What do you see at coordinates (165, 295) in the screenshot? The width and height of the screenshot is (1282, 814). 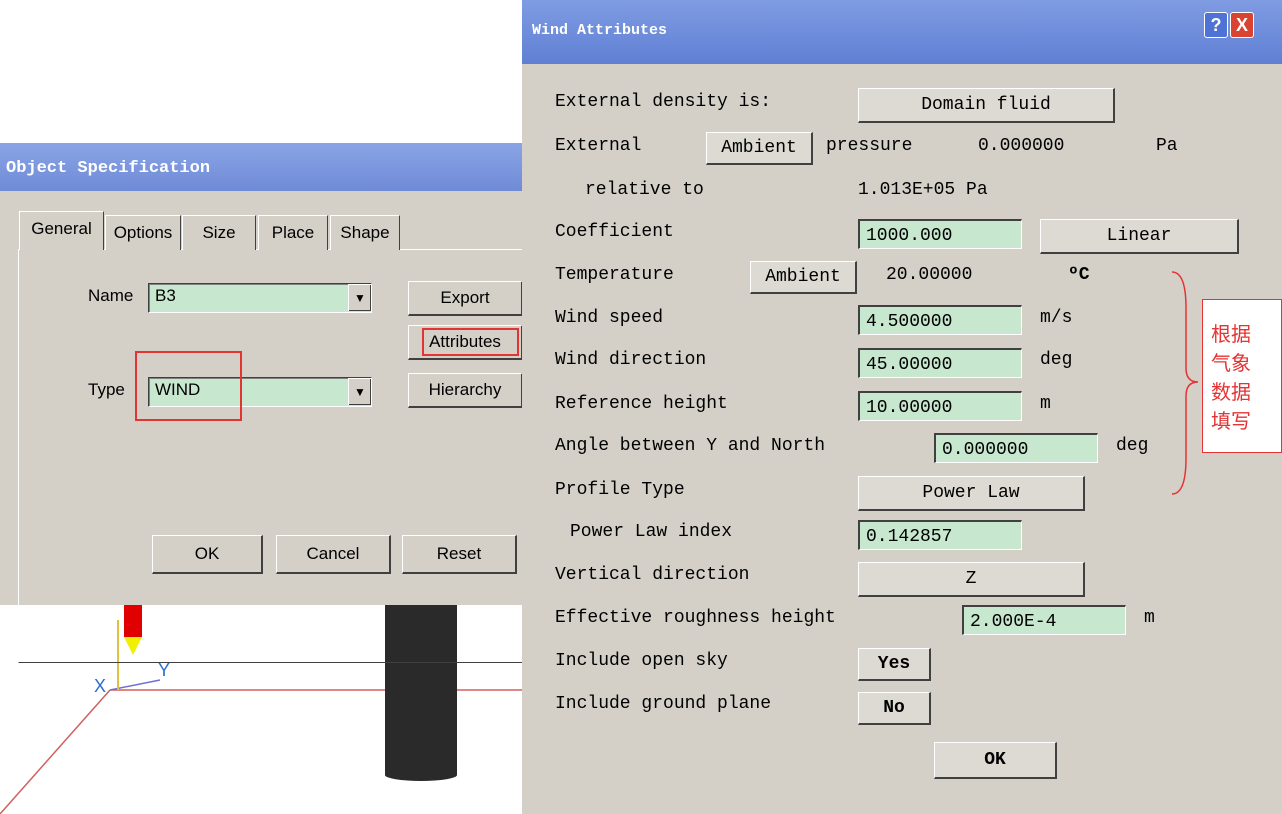 I see `name-value: B3` at bounding box center [165, 295].